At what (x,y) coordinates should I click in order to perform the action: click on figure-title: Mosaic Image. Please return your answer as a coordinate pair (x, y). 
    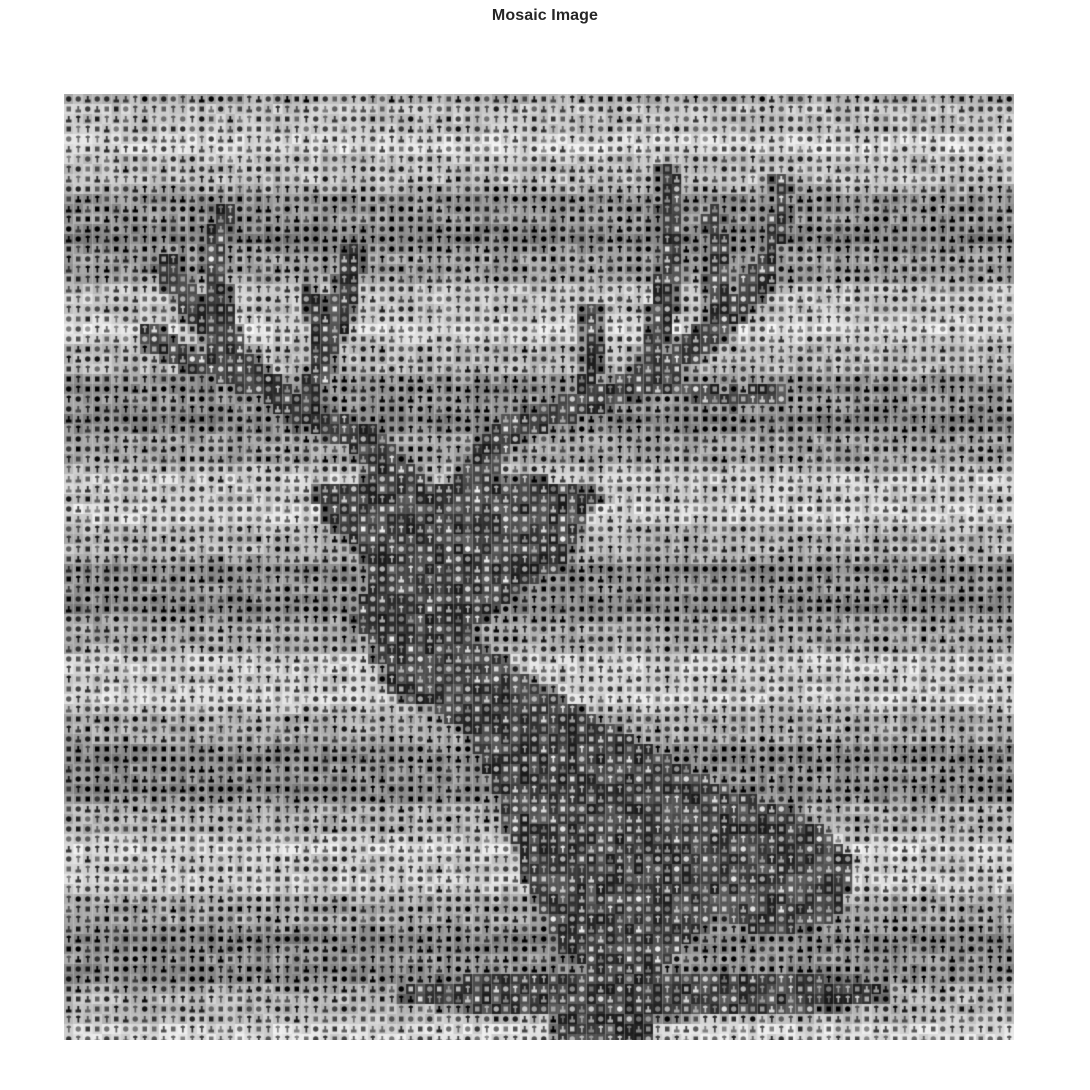
    Looking at the image, I should click on (545, 15).